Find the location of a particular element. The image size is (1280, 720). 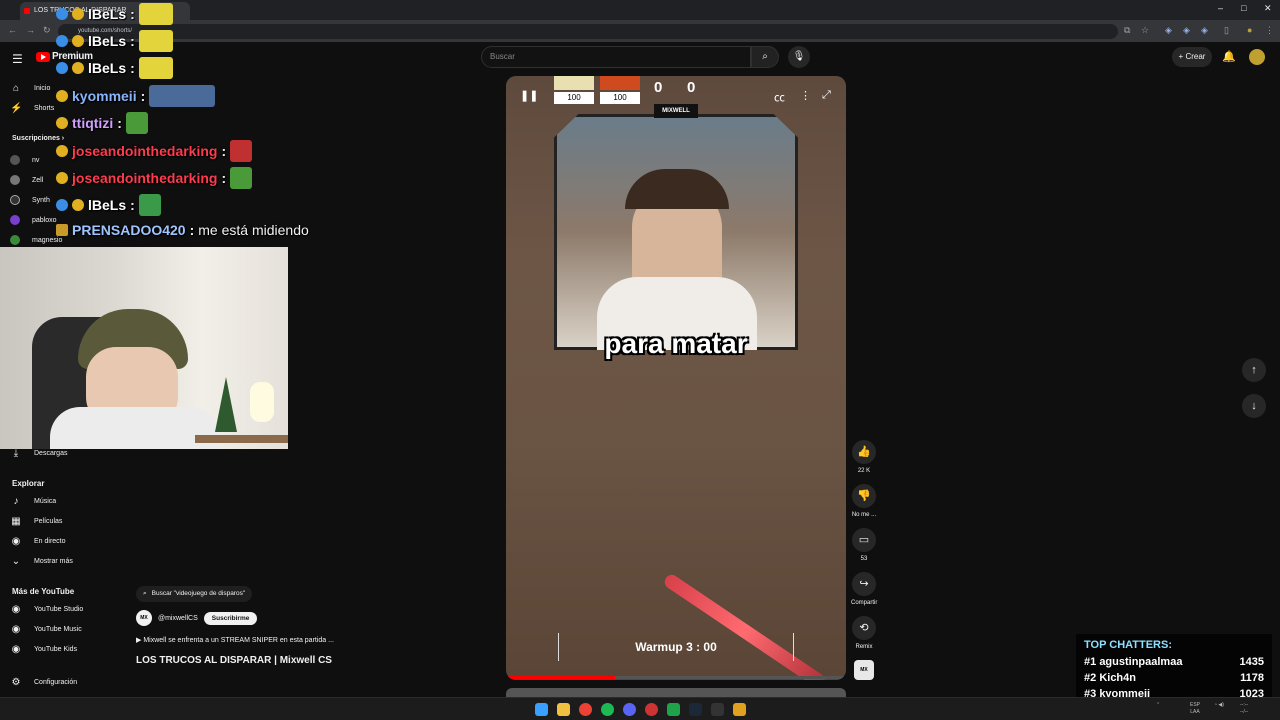

browser-menu-icon: ⋮ is located at coordinates (1269, 30).